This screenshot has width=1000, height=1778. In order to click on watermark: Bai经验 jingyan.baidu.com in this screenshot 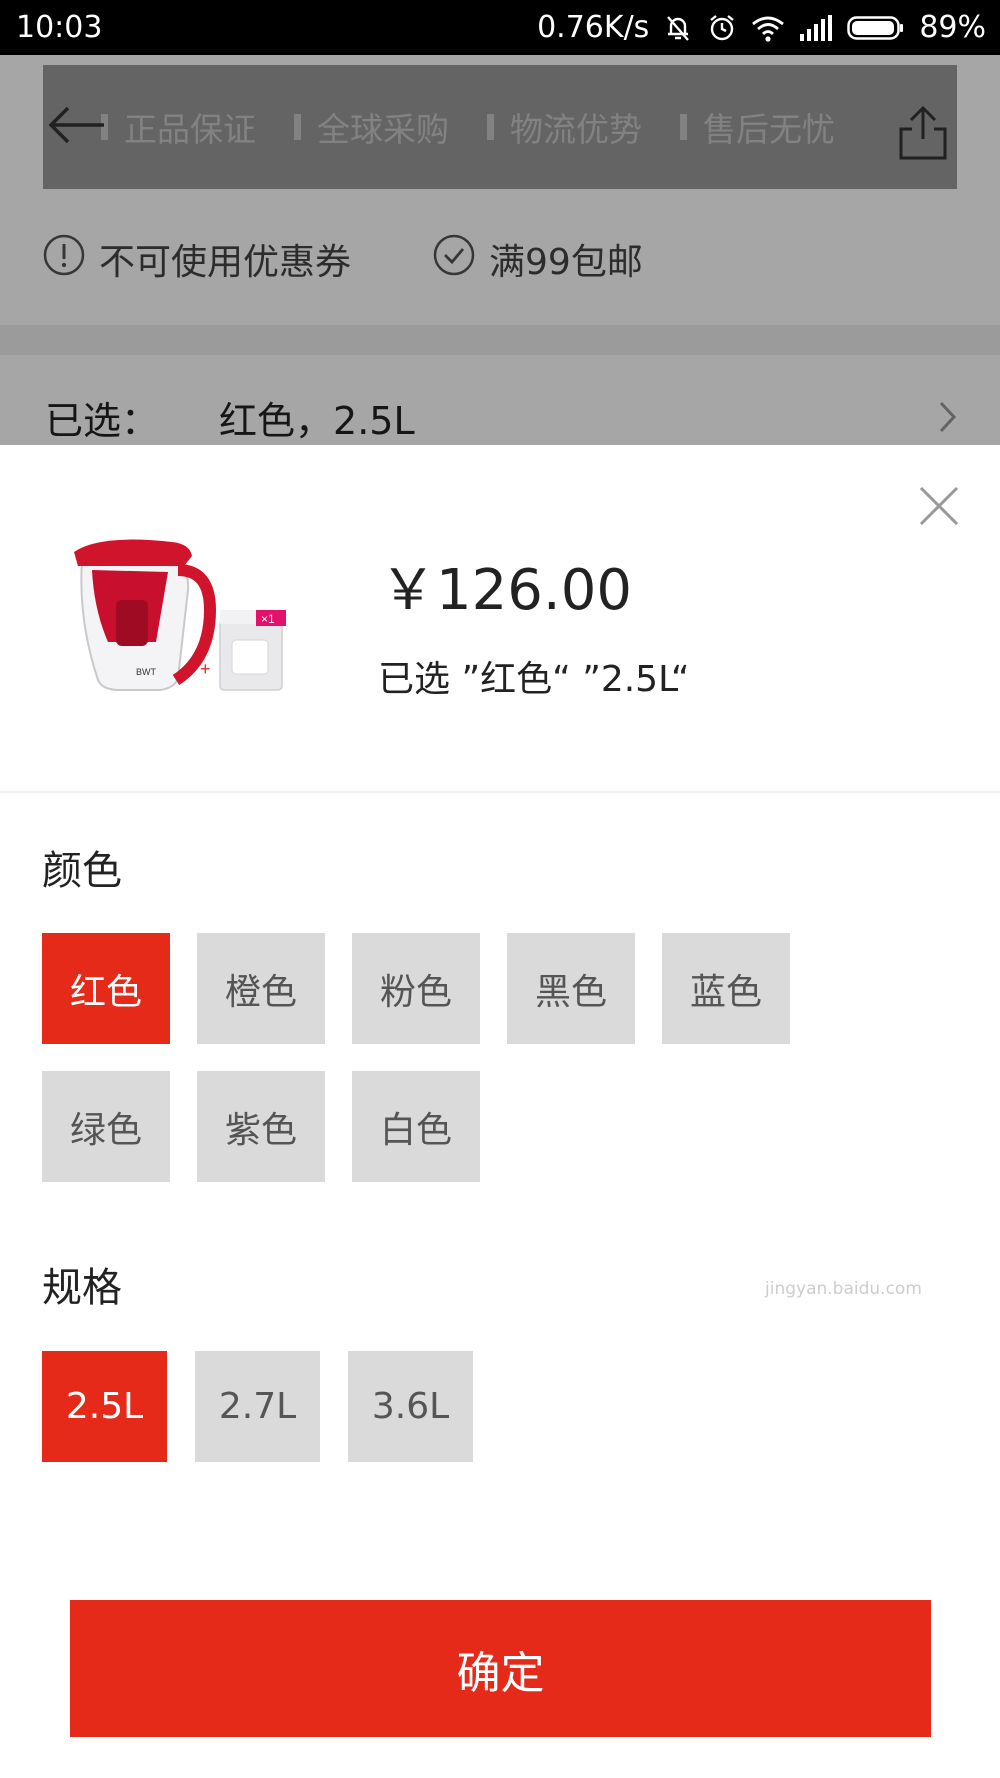, I will do `click(843, 1267)`.